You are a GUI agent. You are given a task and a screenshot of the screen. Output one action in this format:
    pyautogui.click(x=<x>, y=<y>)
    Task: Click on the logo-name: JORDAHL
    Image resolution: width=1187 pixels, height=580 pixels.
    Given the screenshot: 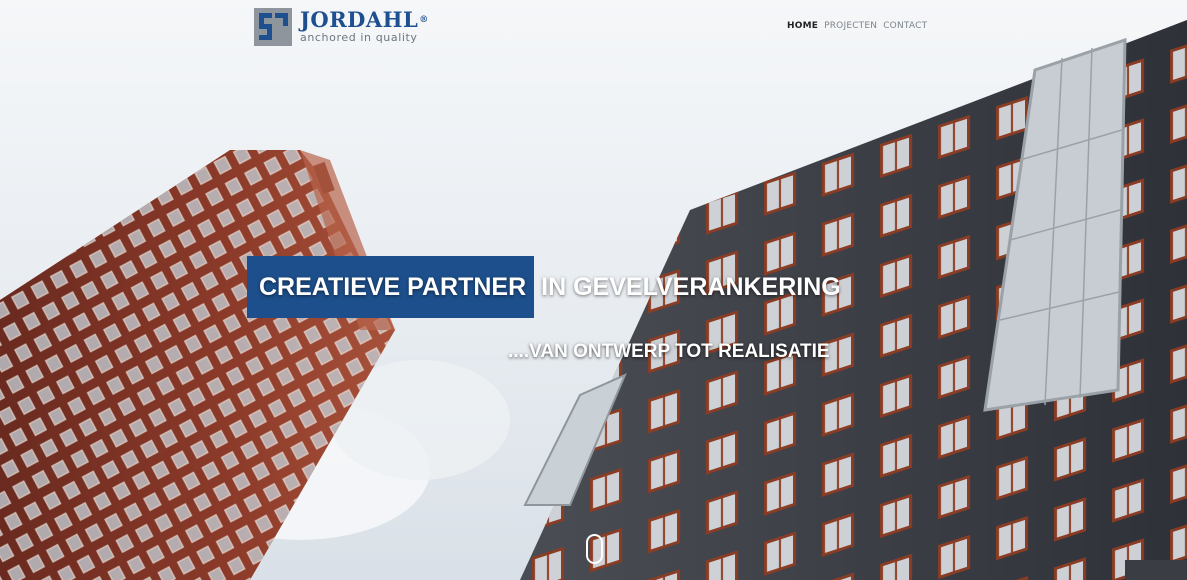 What is the action you would take?
    pyautogui.click(x=359, y=19)
    